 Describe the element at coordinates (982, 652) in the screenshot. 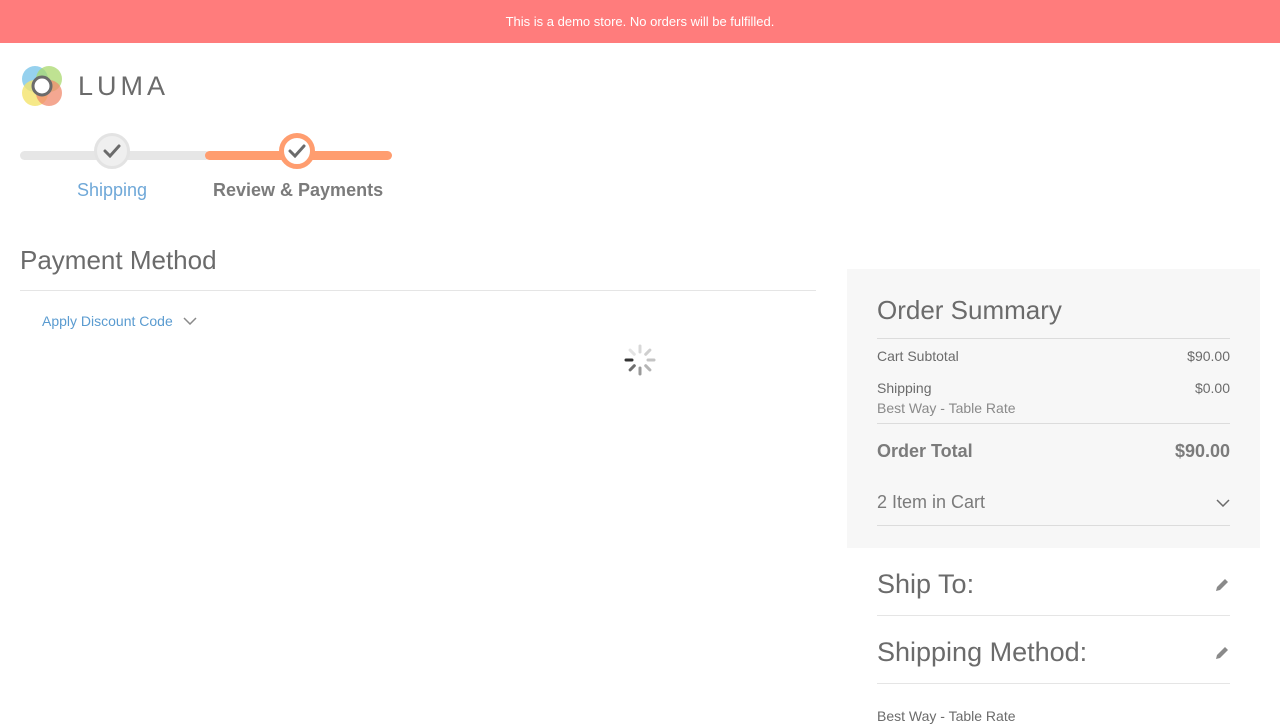

I see `shipping-method-title: Shipping Method:` at that location.